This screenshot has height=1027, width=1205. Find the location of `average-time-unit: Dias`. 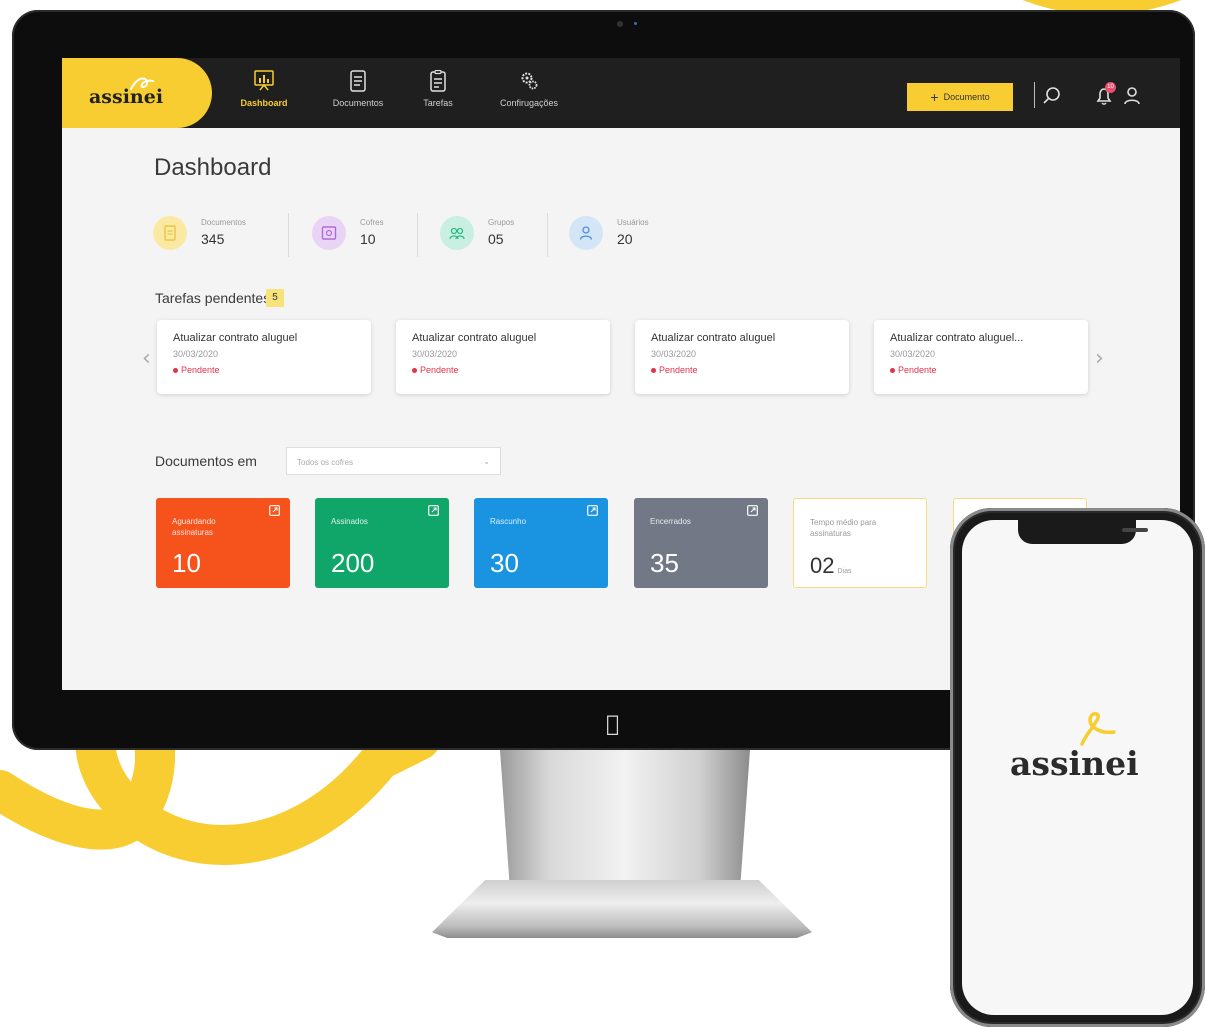

average-time-unit: Dias is located at coordinates (844, 571).